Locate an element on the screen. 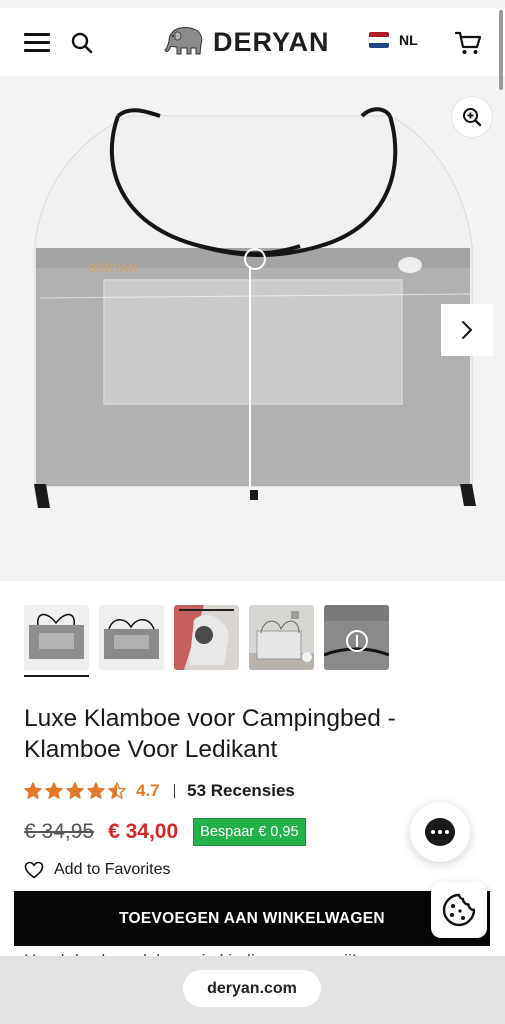  chevron-right-icon is located at coordinates (467, 330).